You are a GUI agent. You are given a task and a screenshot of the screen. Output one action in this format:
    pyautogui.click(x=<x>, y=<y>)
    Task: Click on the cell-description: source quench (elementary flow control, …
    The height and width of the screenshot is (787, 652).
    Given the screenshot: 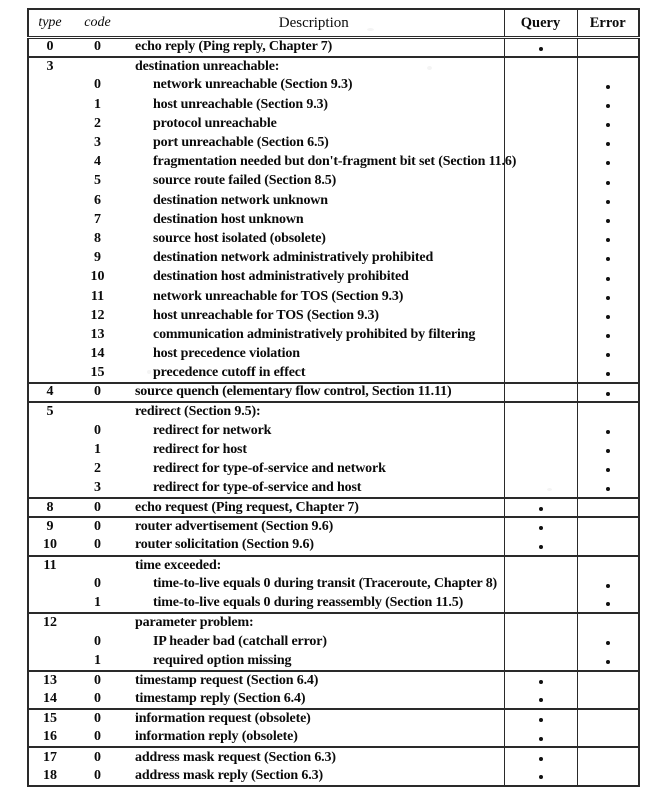 What is the action you would take?
    pyautogui.click(x=314, y=392)
    